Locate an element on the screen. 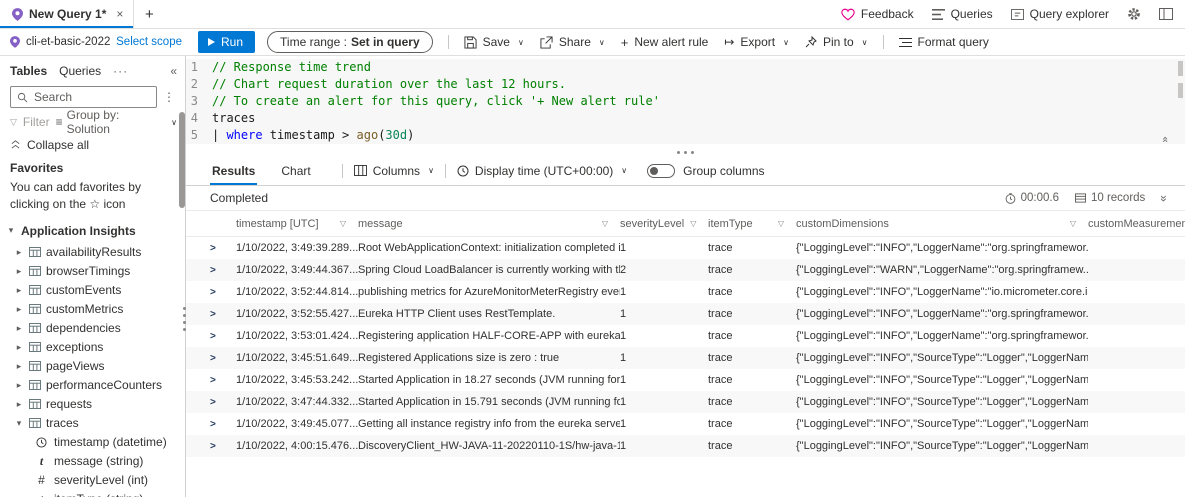  display-time-button: Display time (UTC+00:00) ∨ is located at coordinates (542, 171).